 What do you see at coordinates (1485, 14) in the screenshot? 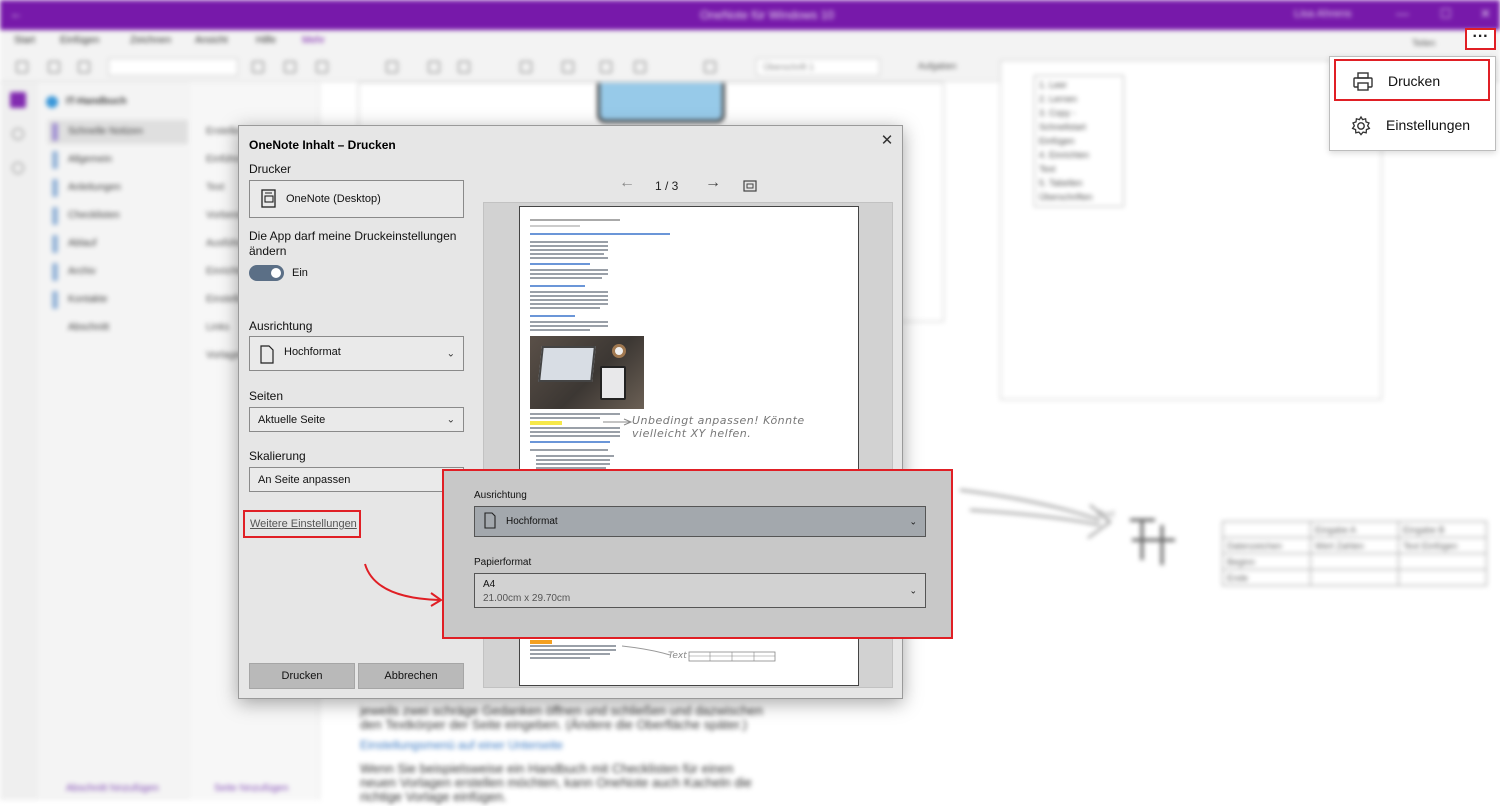
I see `close-window-icon: ✕` at bounding box center [1485, 14].